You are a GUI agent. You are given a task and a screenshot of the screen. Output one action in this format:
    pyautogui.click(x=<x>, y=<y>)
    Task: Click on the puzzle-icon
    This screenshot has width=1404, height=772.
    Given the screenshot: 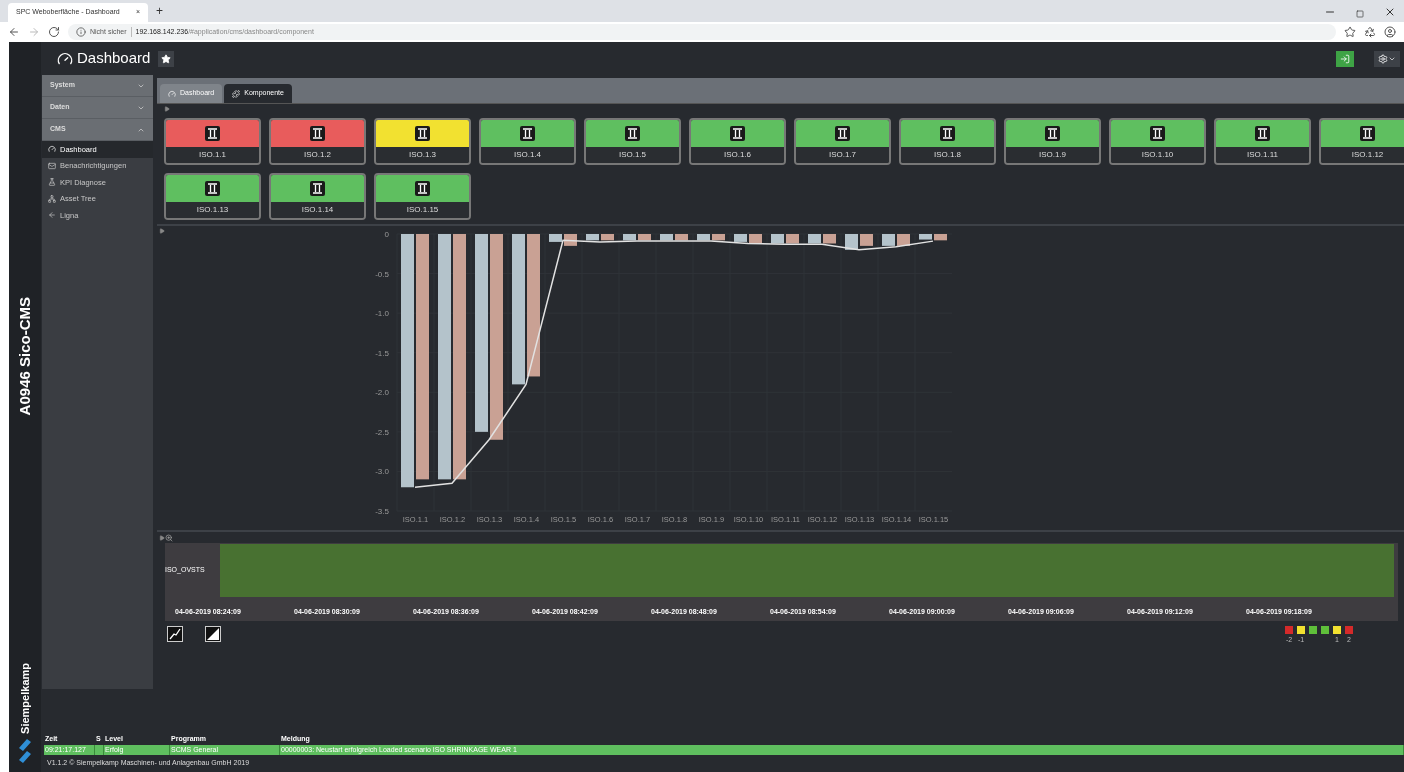 What is the action you would take?
    pyautogui.click(x=236, y=93)
    